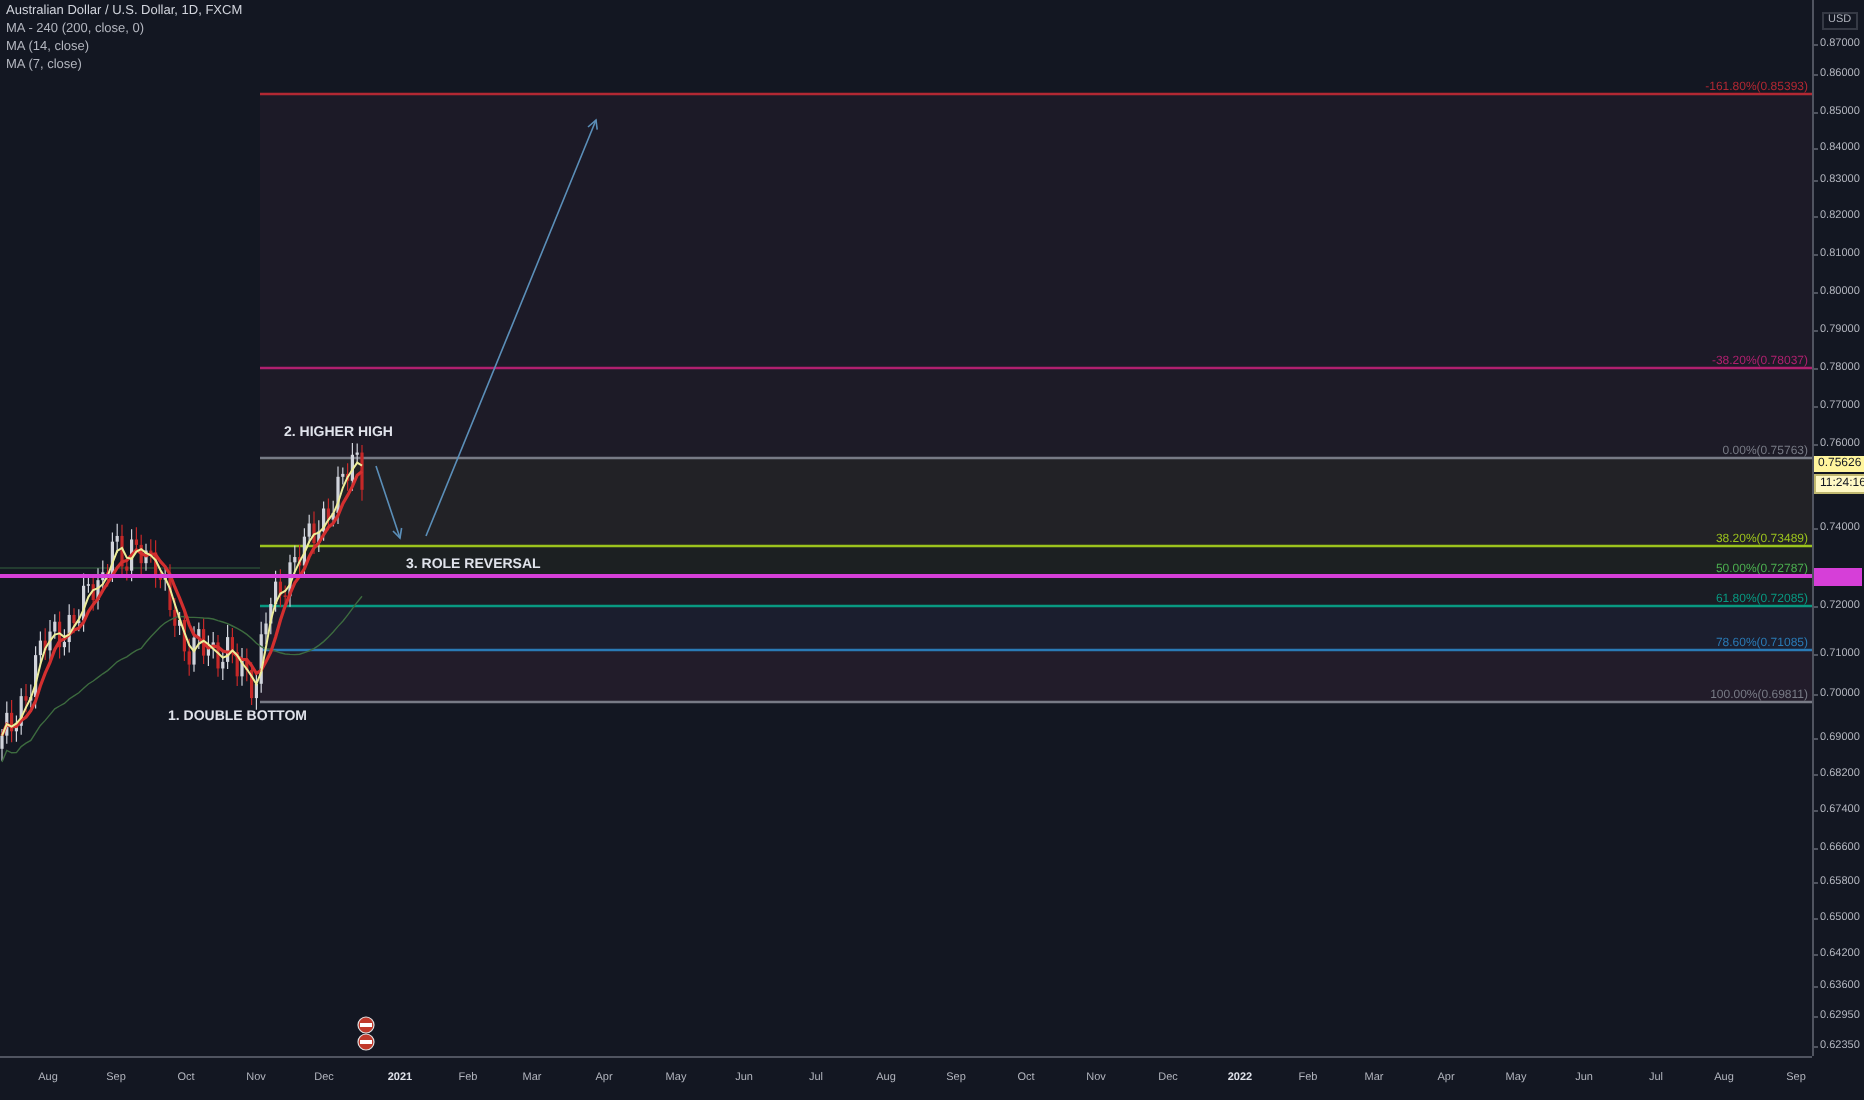 The width and height of the screenshot is (1864, 1100). Describe the element at coordinates (366, 1034) in the screenshot. I see `reaction-badges-icon` at that location.